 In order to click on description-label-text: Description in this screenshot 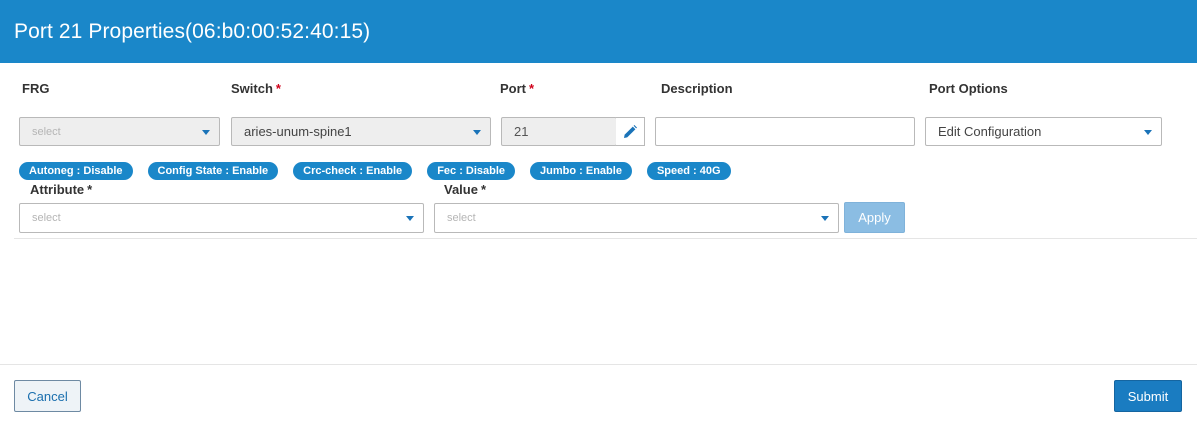, I will do `click(697, 88)`.